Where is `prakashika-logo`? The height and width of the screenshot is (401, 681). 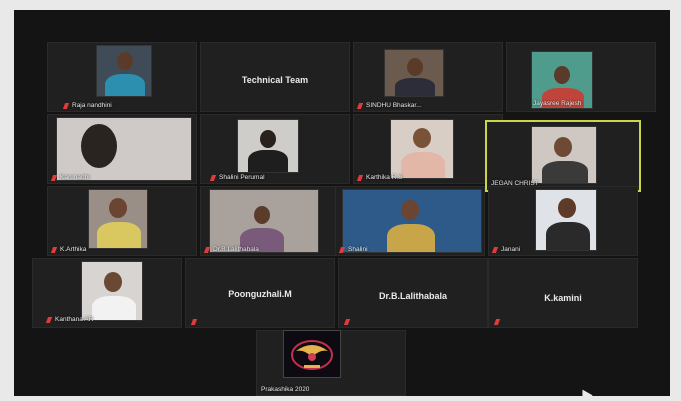 prakashika-logo is located at coordinates (312, 354).